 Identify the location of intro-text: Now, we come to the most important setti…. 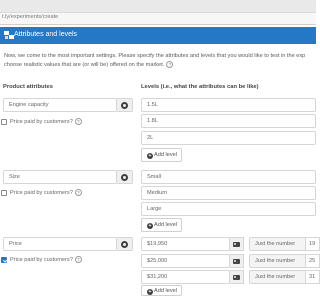
(160, 60).